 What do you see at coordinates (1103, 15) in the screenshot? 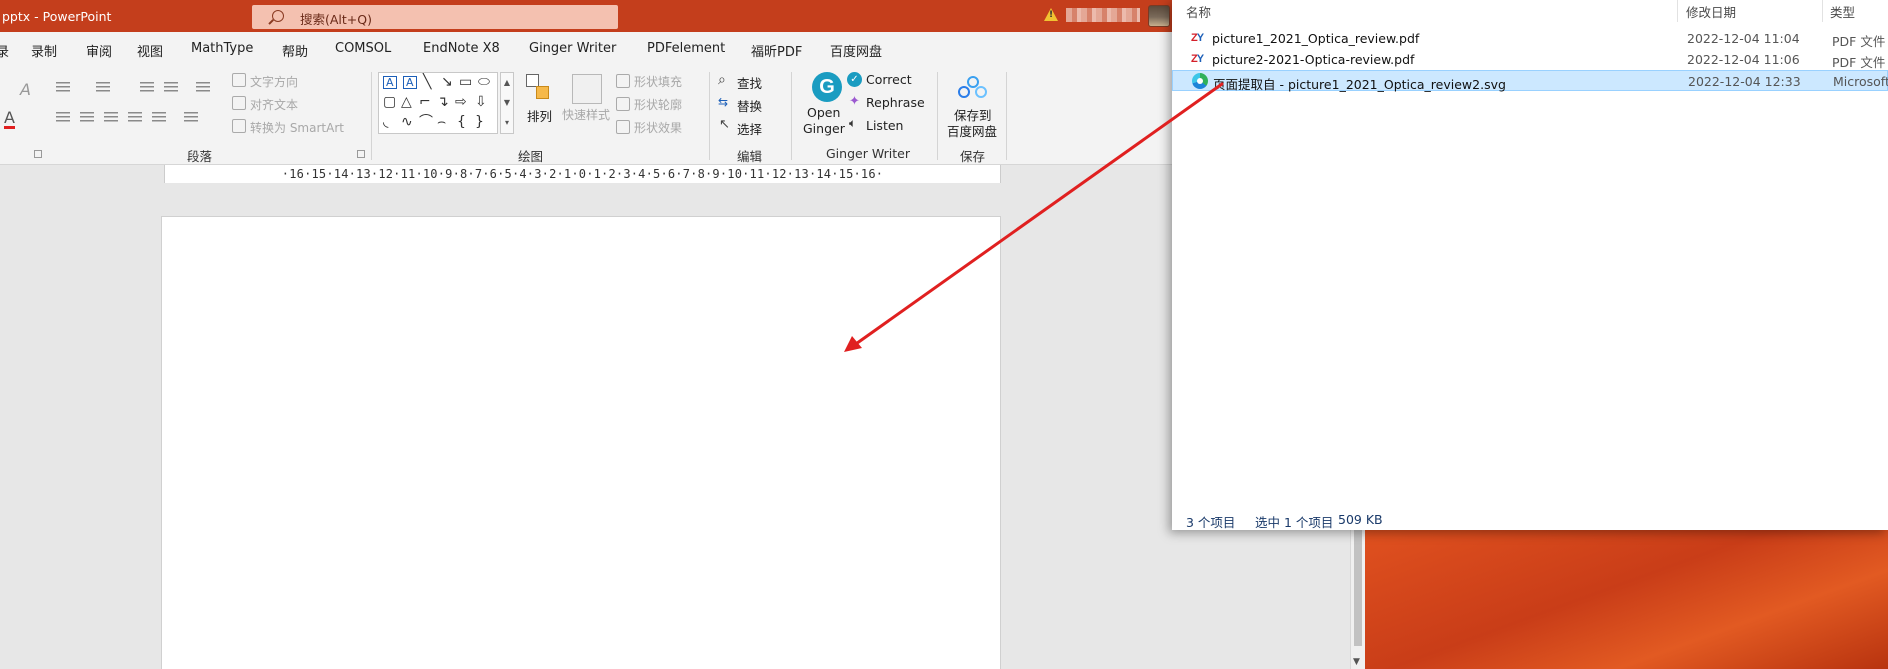
I see `user-name-blurred` at bounding box center [1103, 15].